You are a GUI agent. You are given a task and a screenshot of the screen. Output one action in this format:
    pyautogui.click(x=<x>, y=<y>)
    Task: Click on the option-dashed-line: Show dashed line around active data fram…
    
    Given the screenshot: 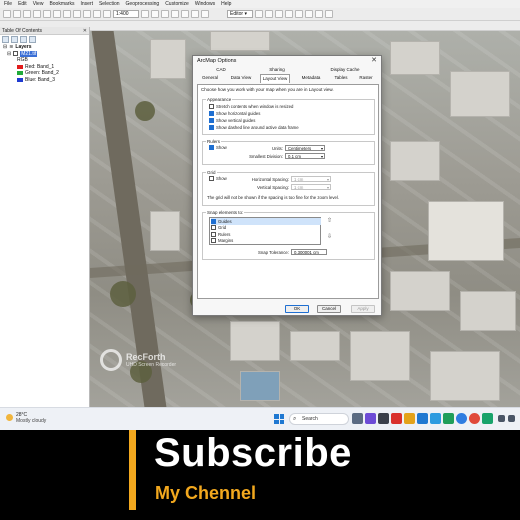 What is the action you would take?
    pyautogui.click(x=254, y=127)
    